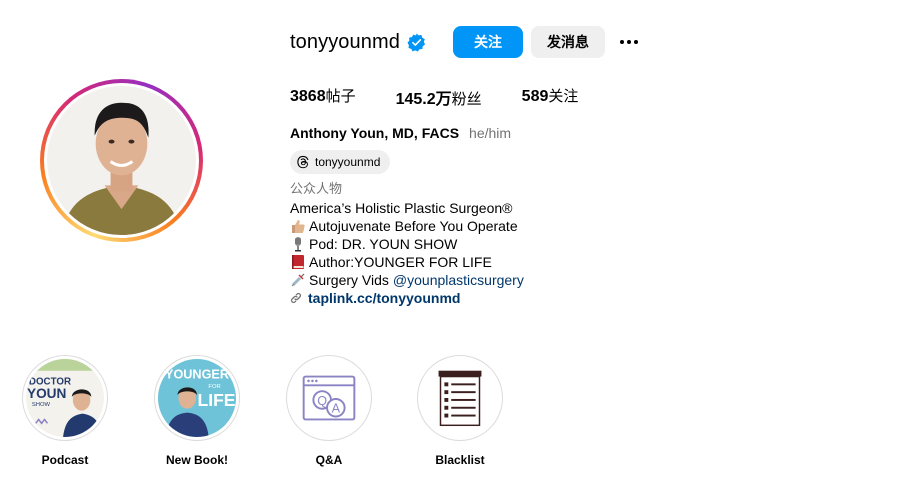  I want to click on followers-label: 粉丝, so click(466, 99).